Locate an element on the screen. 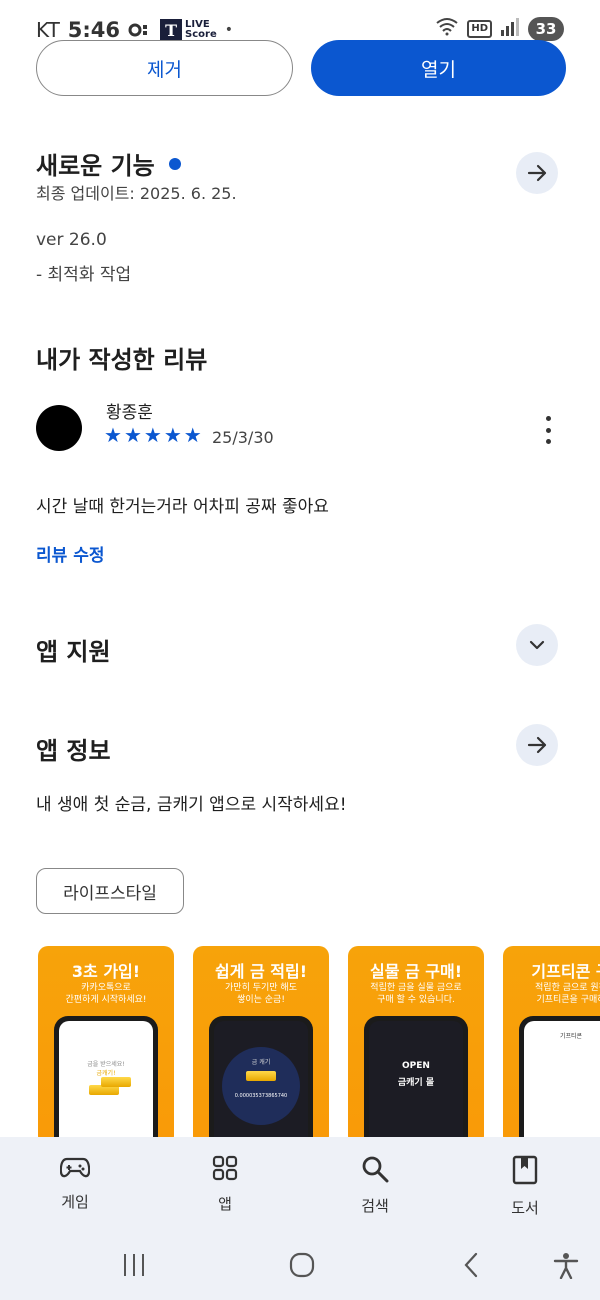 Image resolution: width=600 pixels, height=1300 pixels. more-options-icon is located at coordinates (548, 430).